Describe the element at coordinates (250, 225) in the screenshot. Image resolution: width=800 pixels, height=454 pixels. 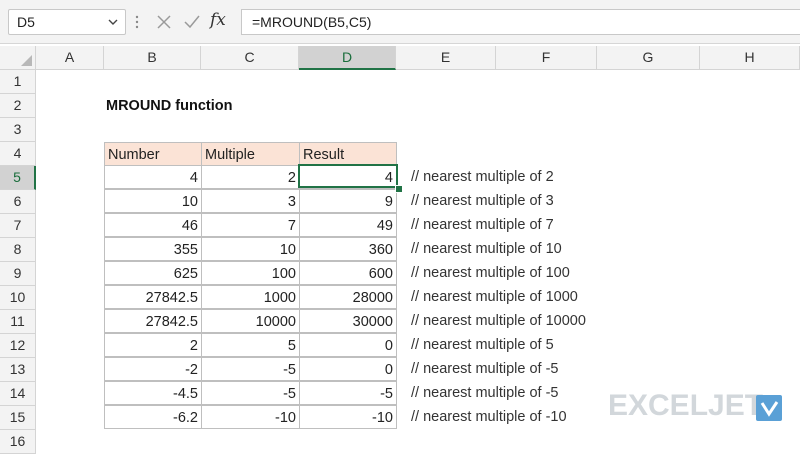
I see `cell-multiple: 7` at that location.